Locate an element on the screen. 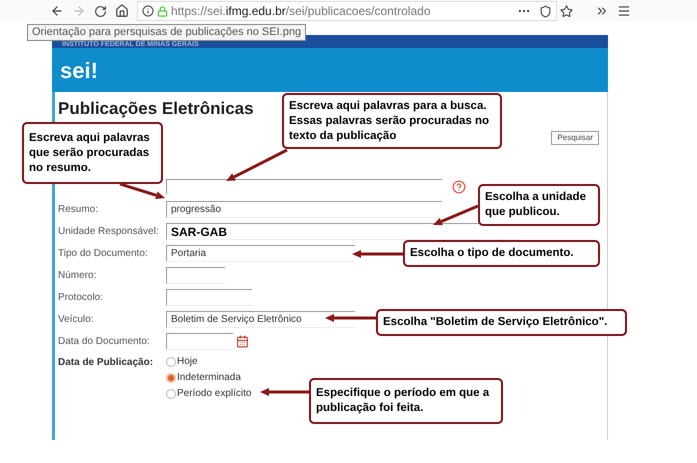  field-label: Veículo: is located at coordinates (76, 320).